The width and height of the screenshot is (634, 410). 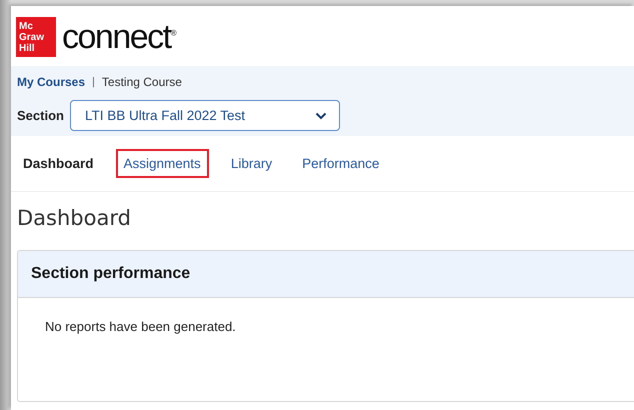 What do you see at coordinates (205, 115) in the screenshot?
I see `section-dropdown: LTI BB Ultra Fall 2022 Test` at bounding box center [205, 115].